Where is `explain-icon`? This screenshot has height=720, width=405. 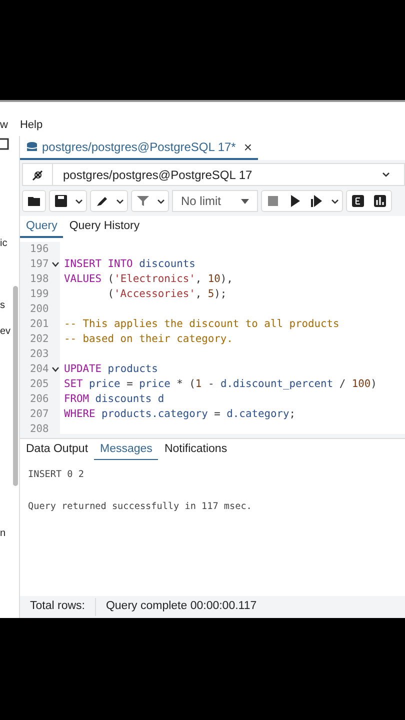
explain-icon is located at coordinates (358, 201).